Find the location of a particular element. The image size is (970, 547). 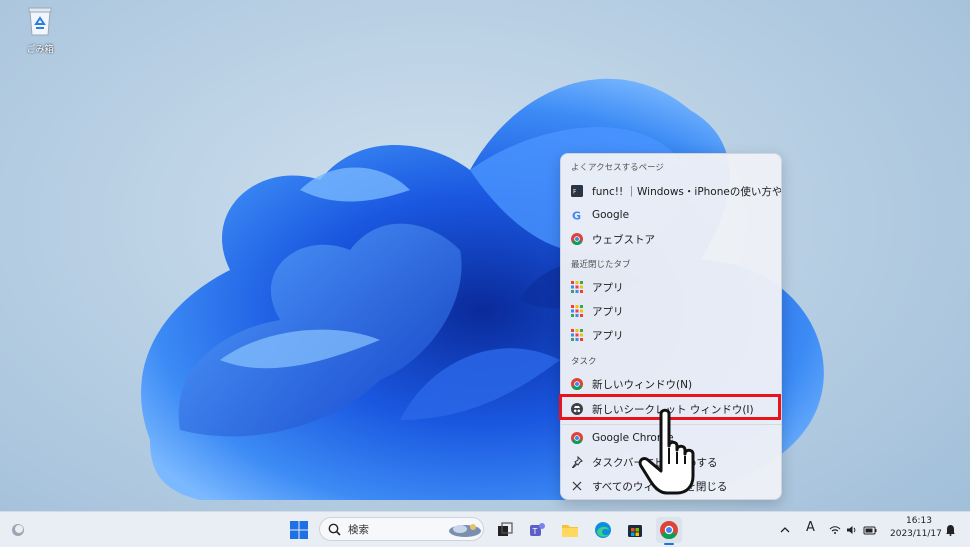

store-button is located at coordinates (635, 530).